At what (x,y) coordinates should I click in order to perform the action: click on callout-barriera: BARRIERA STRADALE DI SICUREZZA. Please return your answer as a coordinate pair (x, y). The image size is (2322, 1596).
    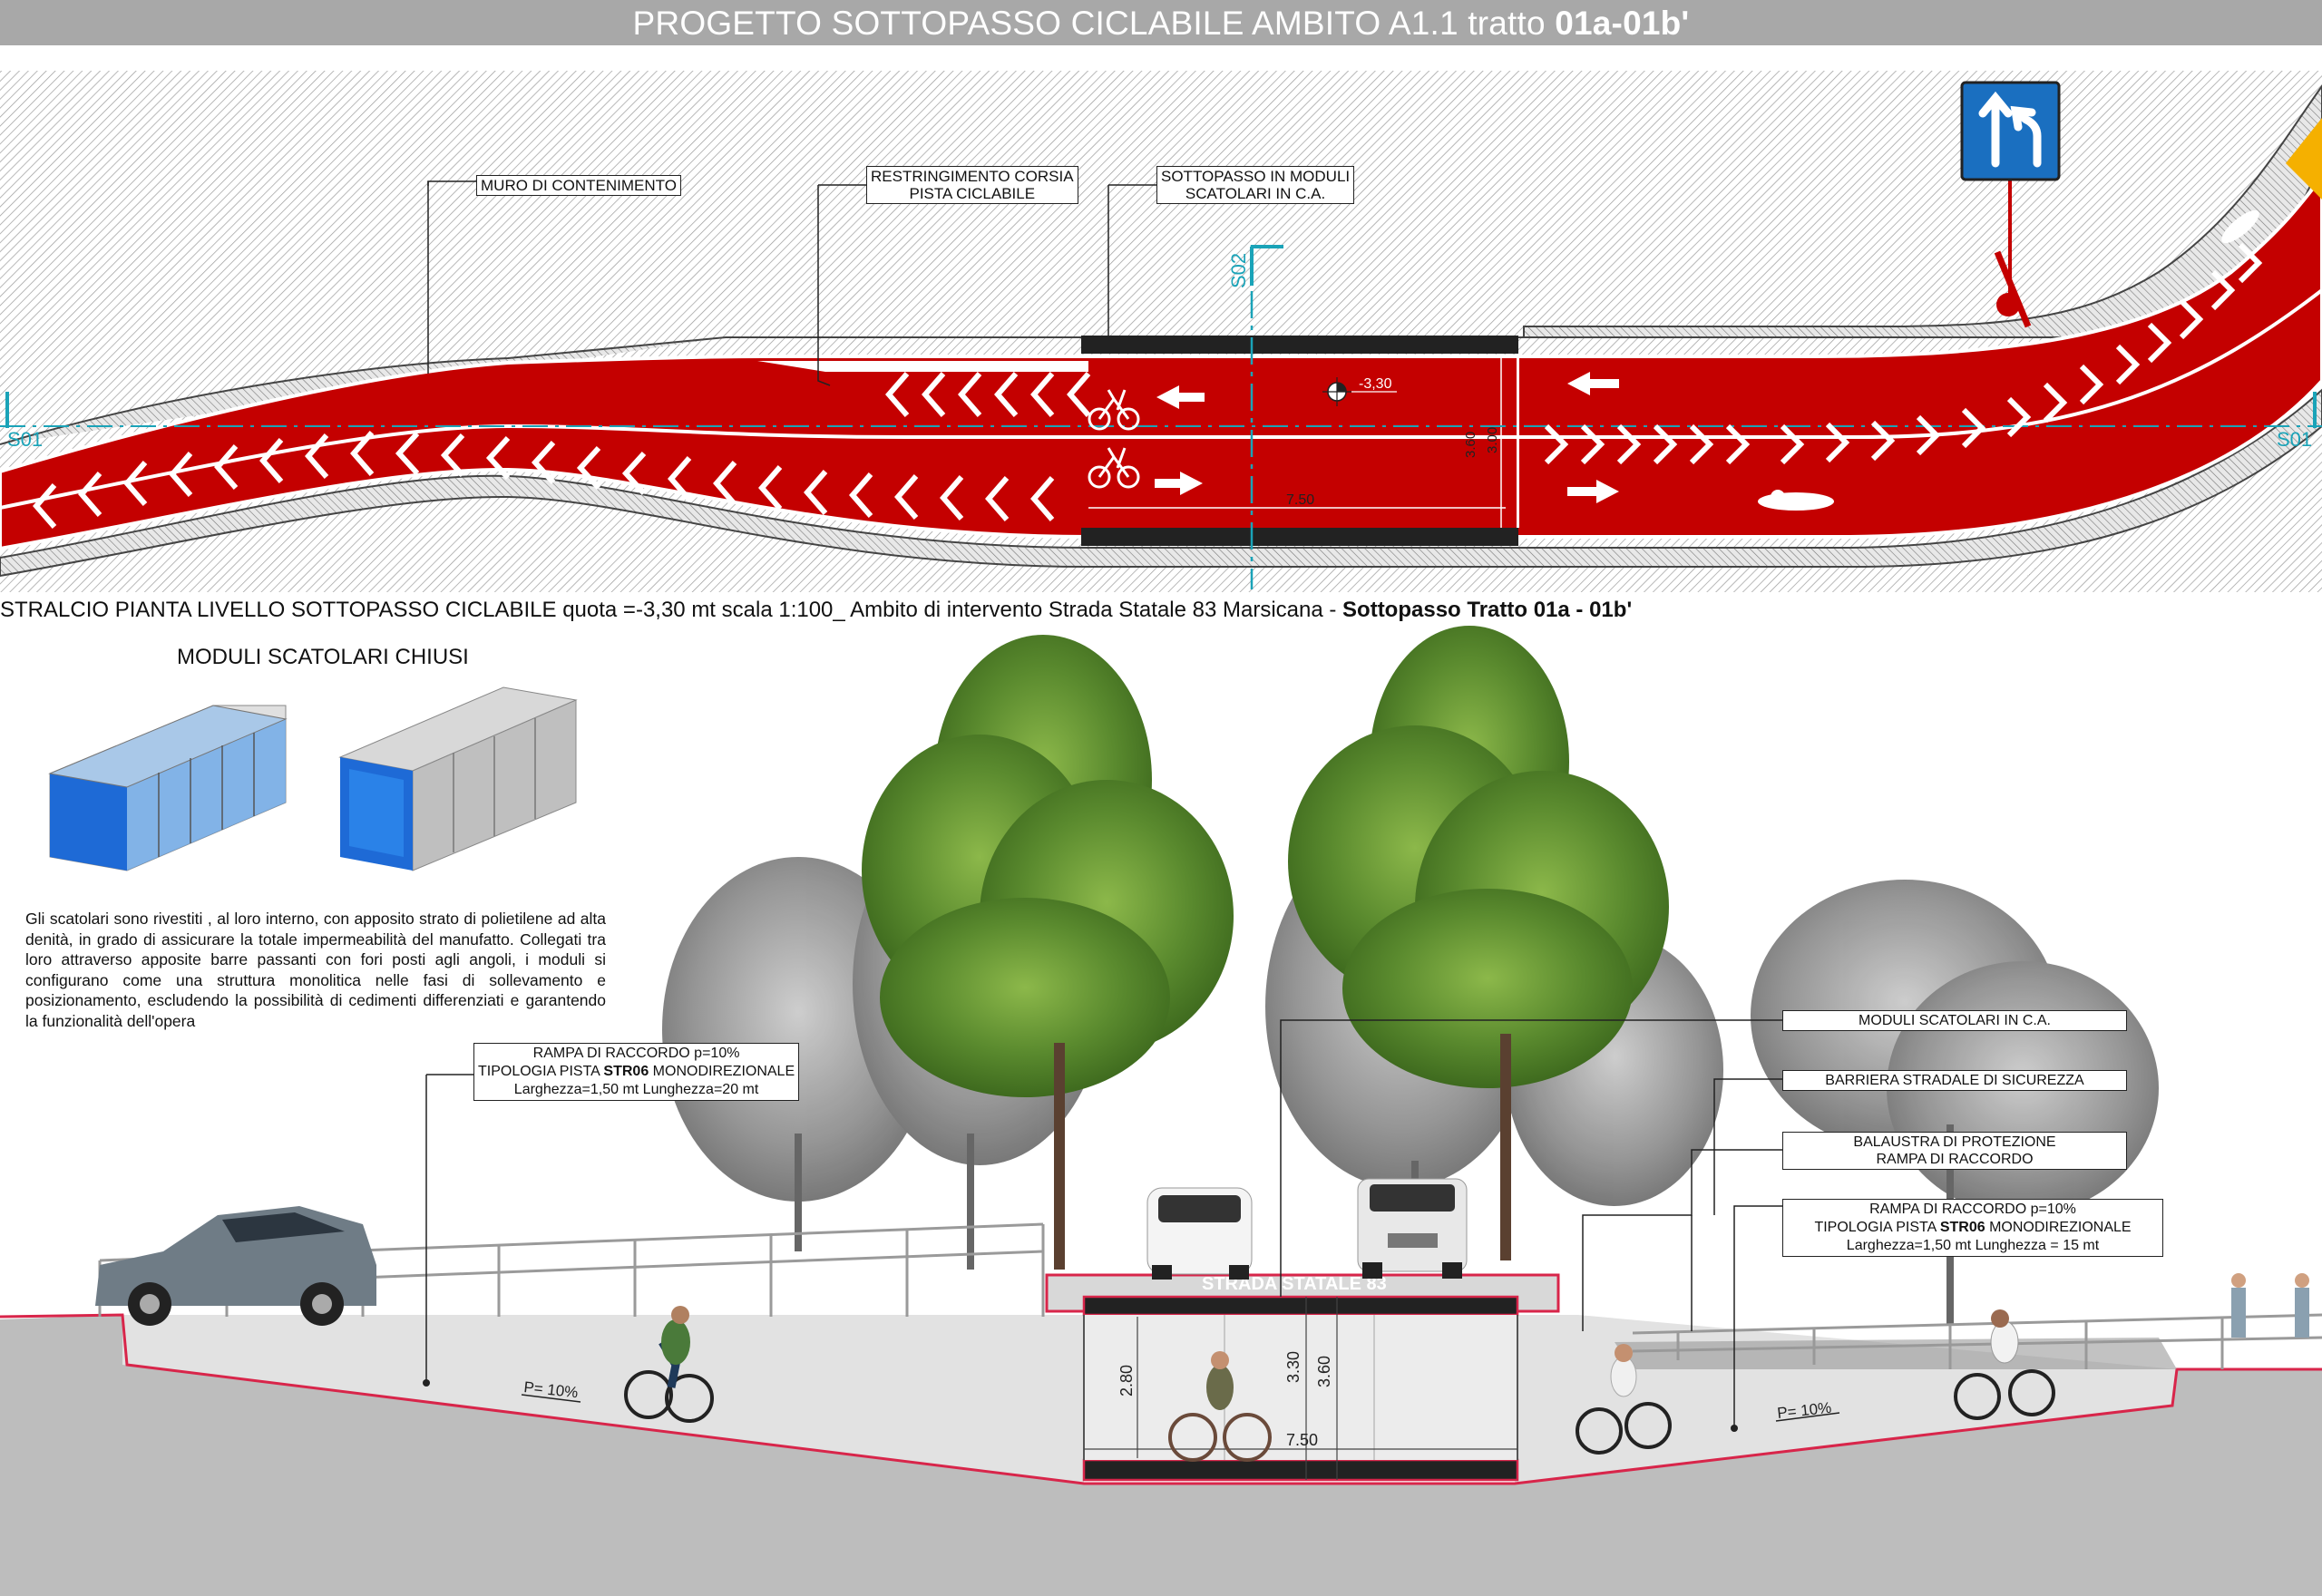
    Looking at the image, I should click on (1955, 1080).